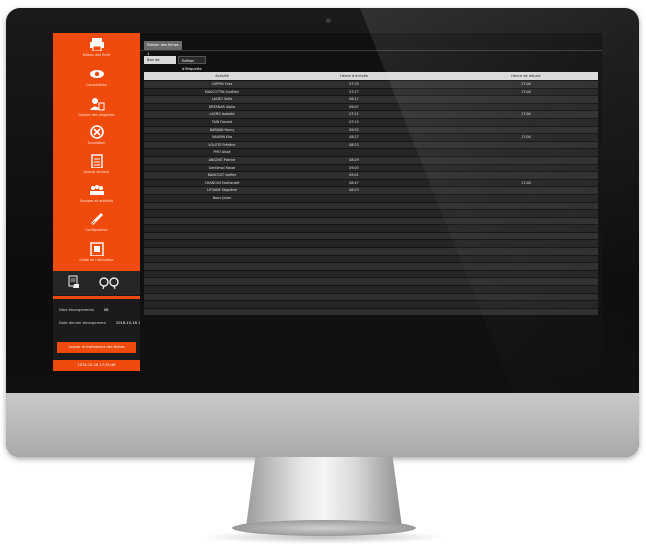  I want to click on tab-underline, so click(371, 50).